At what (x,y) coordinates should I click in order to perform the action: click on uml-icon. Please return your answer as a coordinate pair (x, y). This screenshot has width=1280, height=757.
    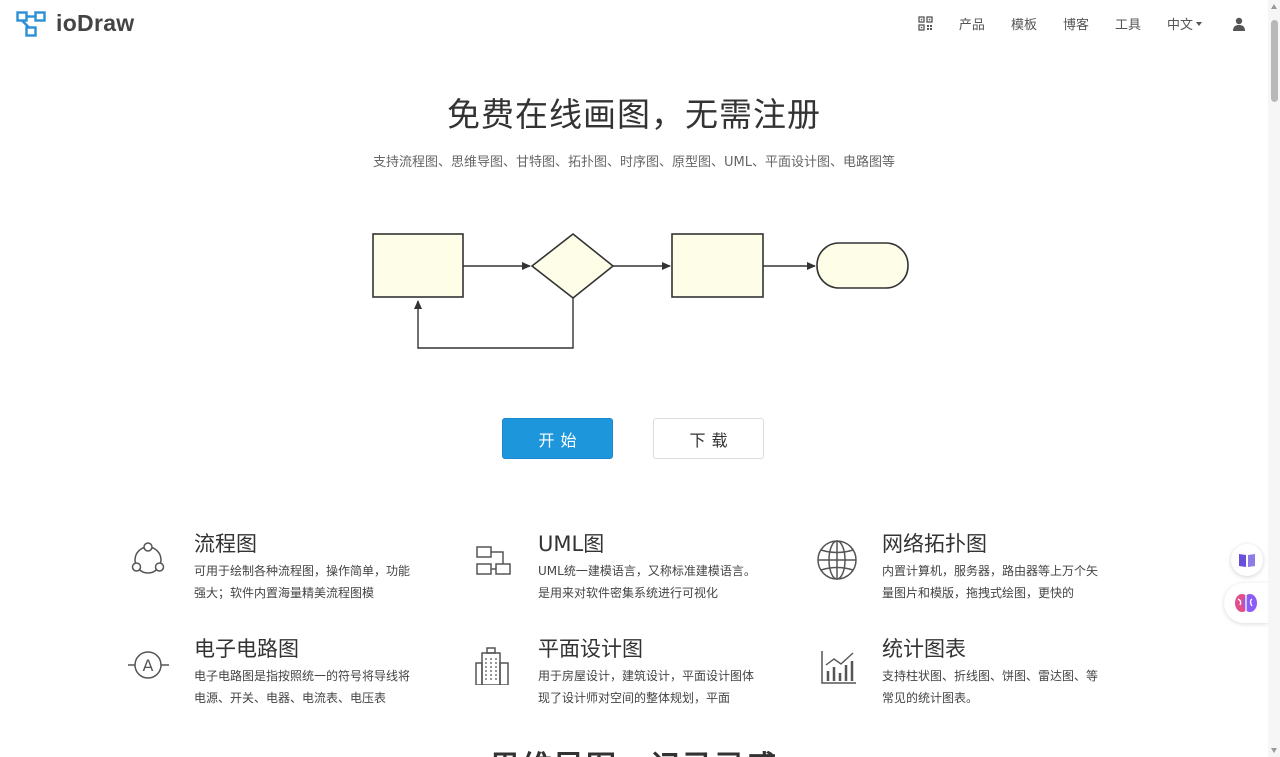
    Looking at the image, I should click on (493, 560).